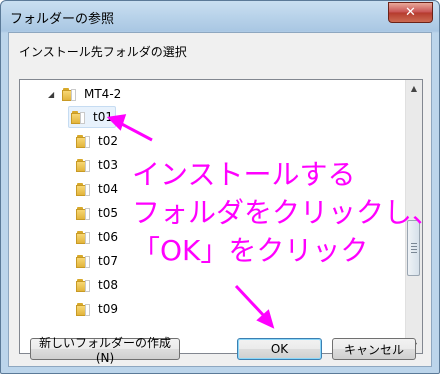  I want to click on tree-item-t04: t04, so click(97, 189).